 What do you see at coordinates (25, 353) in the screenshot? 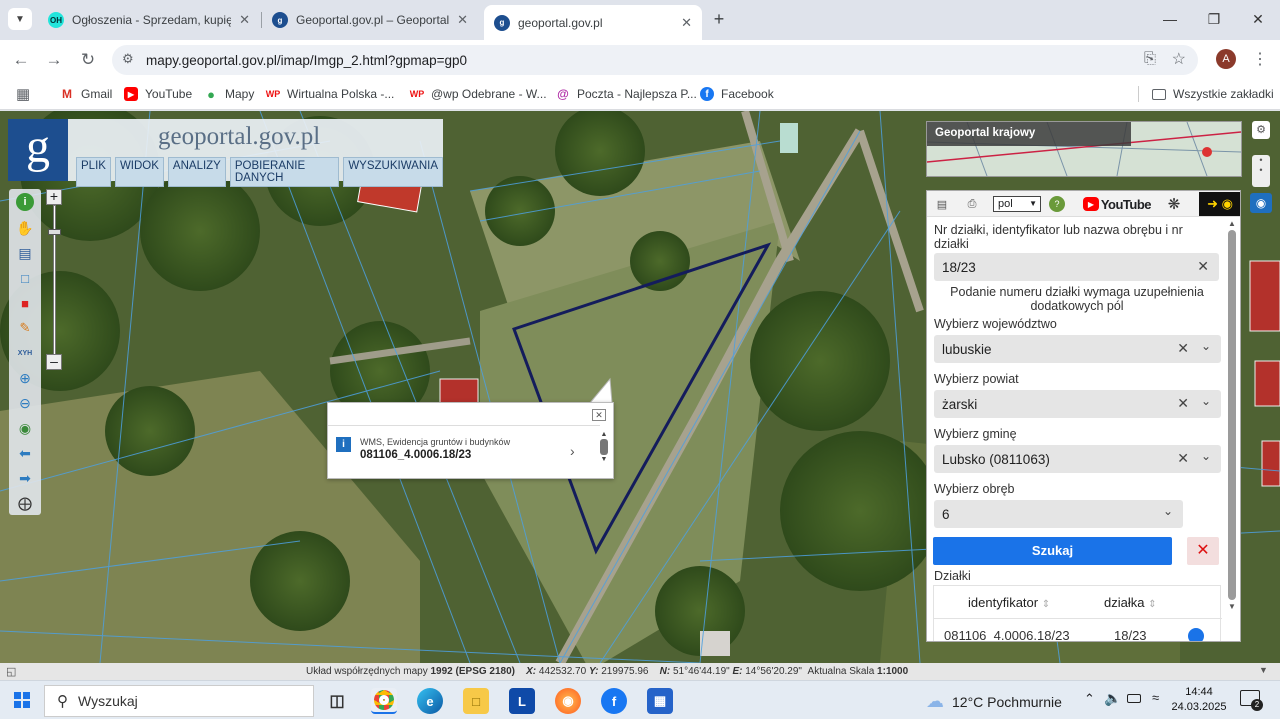
I see `xyh-icon: XYH` at bounding box center [25, 353].